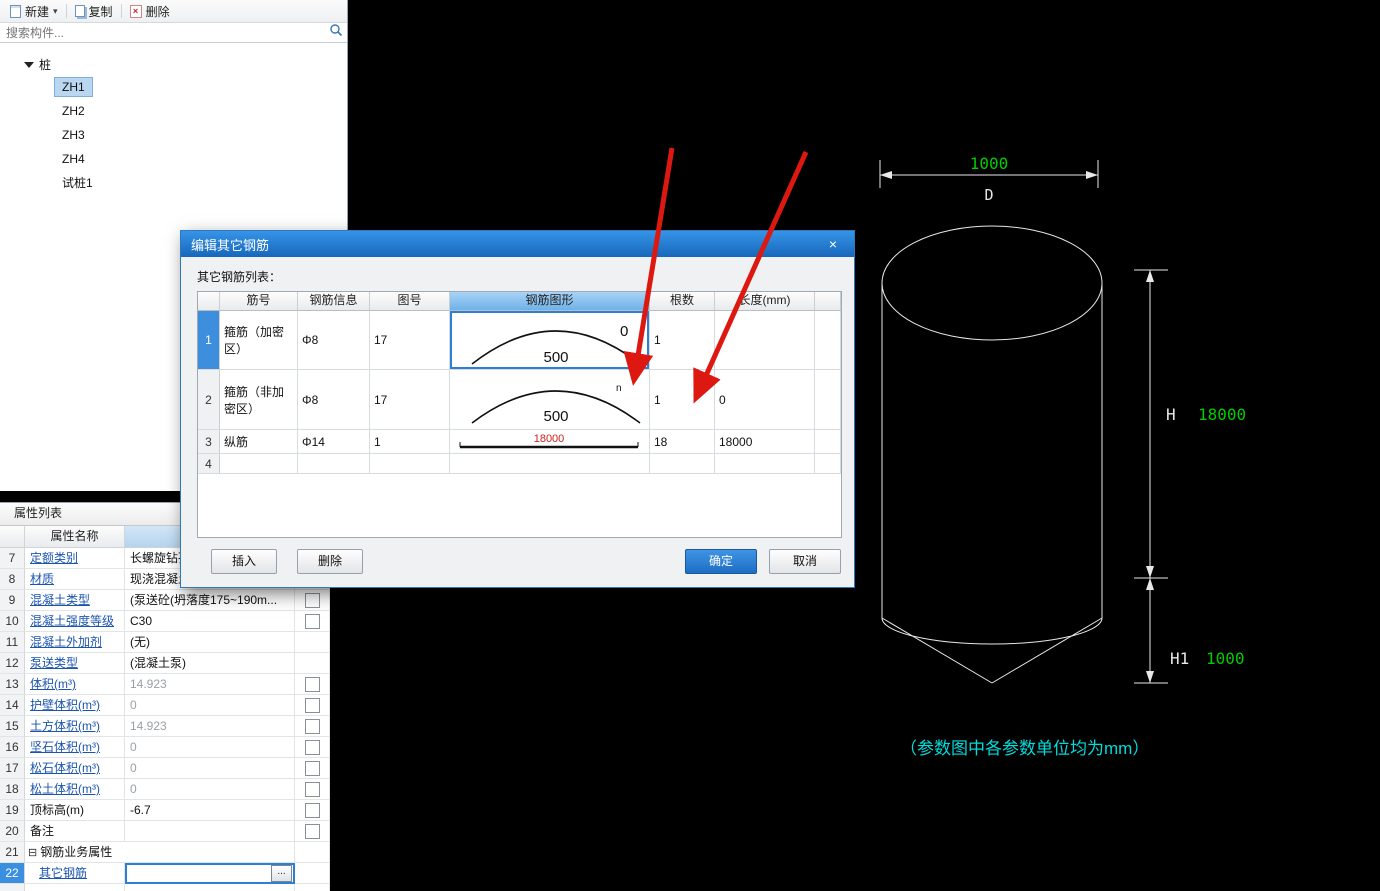  I want to click on row-number: 12, so click(12, 663).